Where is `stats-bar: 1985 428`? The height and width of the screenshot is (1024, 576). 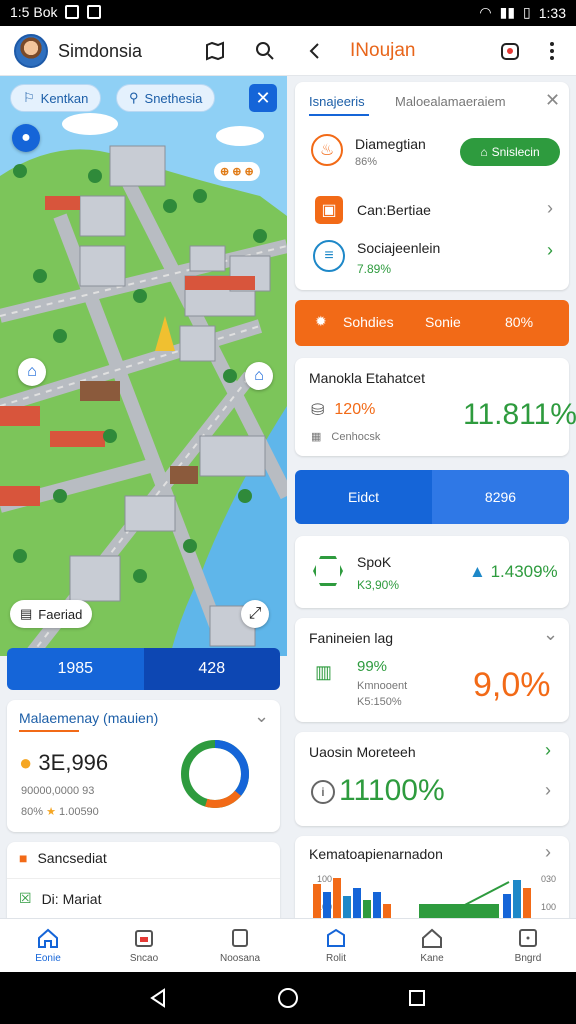
stats-bar: 1985 428 is located at coordinates (143, 669).